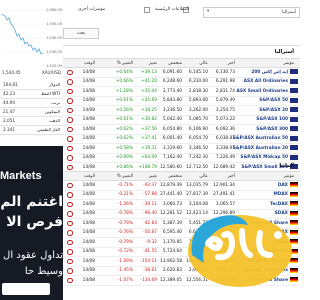  What do you see at coordinates (251, 12) in the screenshot?
I see `region-dropdown: ▾ أستراليا` at bounding box center [251, 12].